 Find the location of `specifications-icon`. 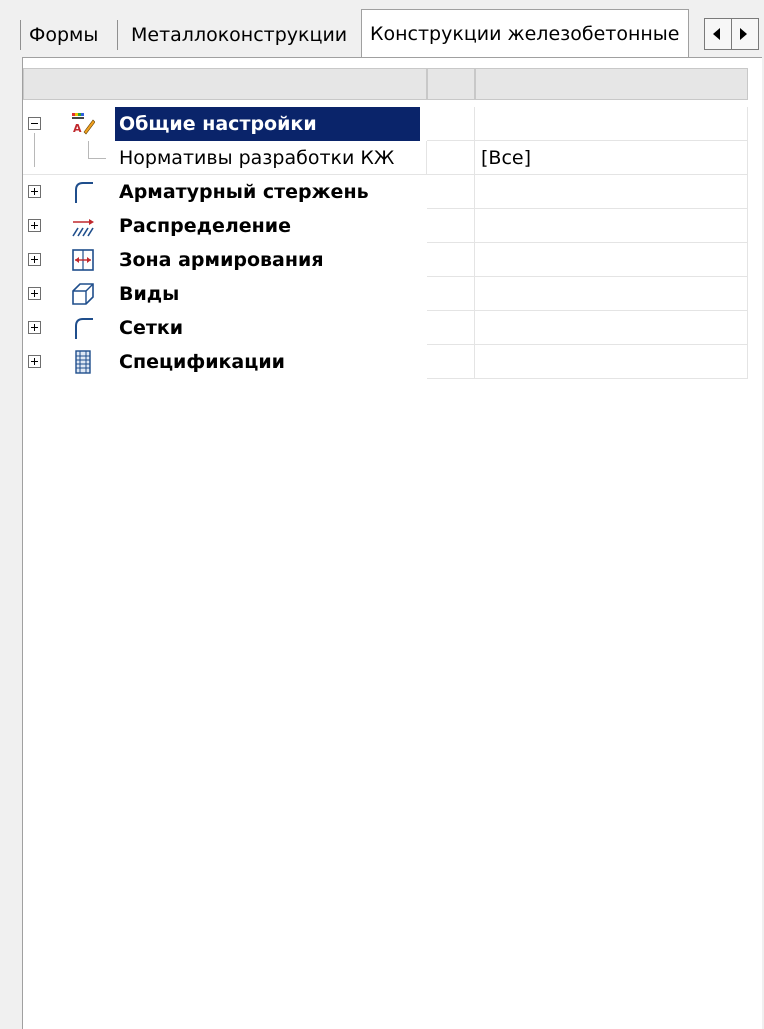

specifications-icon is located at coordinates (83, 362).